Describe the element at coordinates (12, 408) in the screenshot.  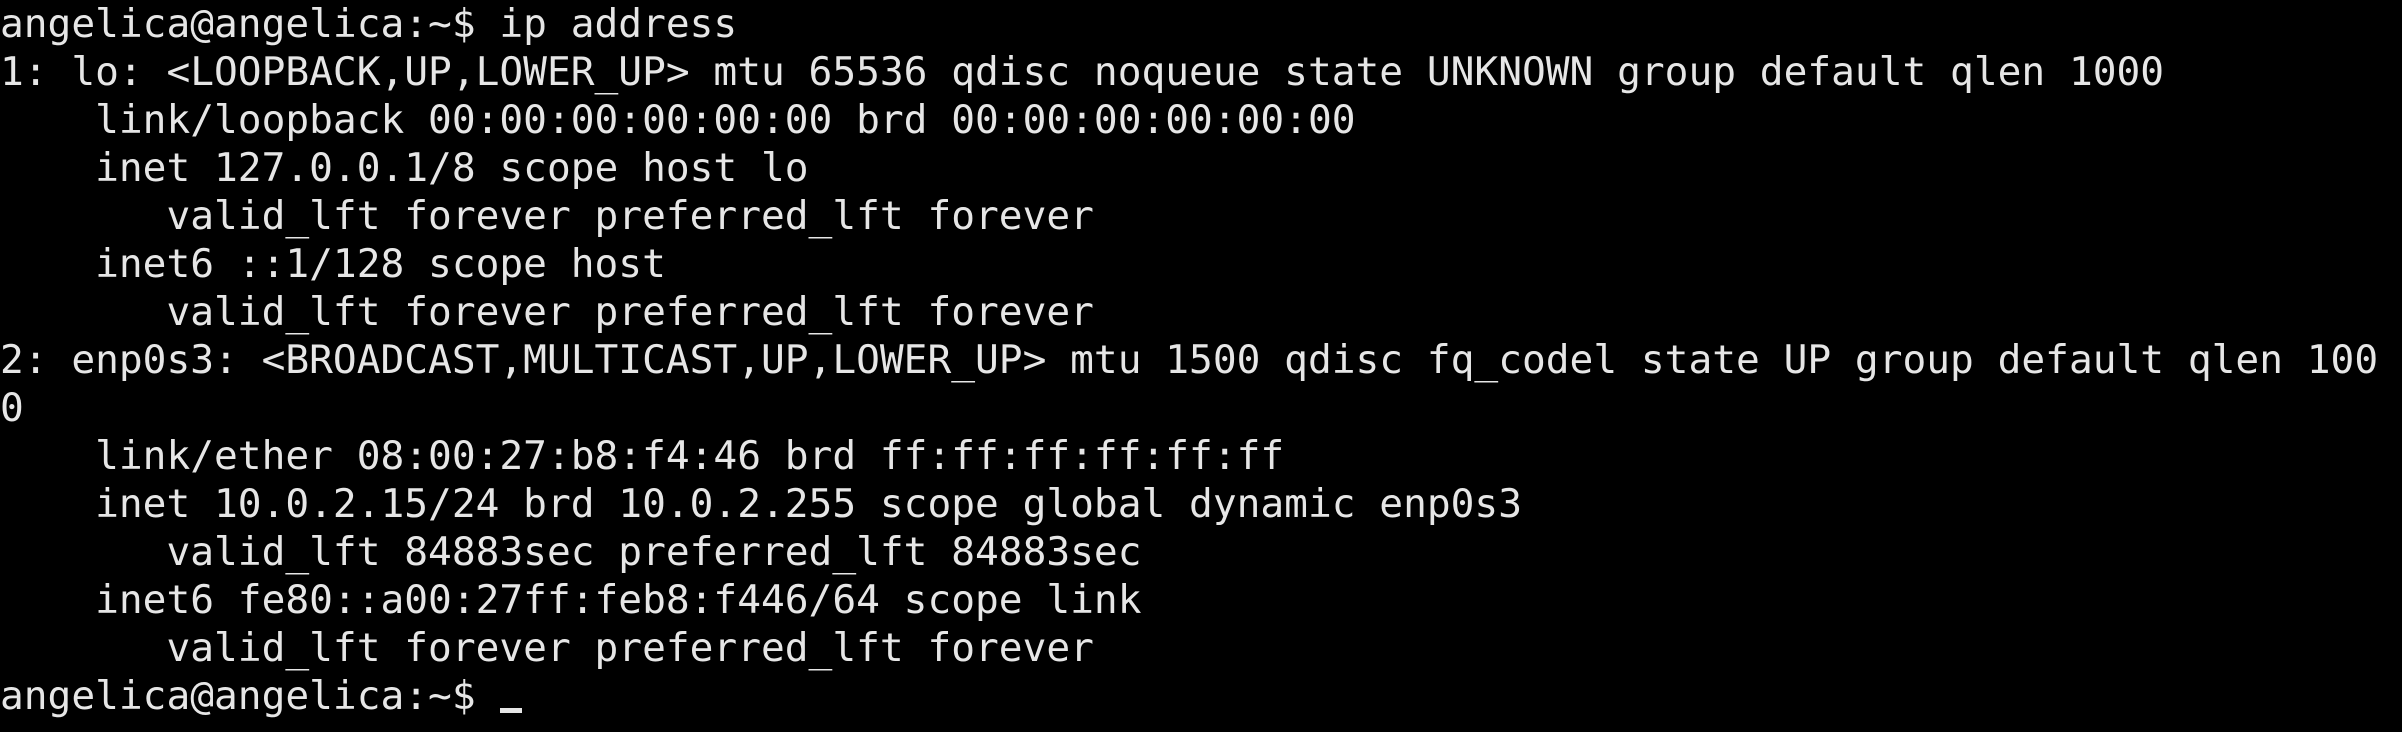
I see `terminal-line: 0` at that location.